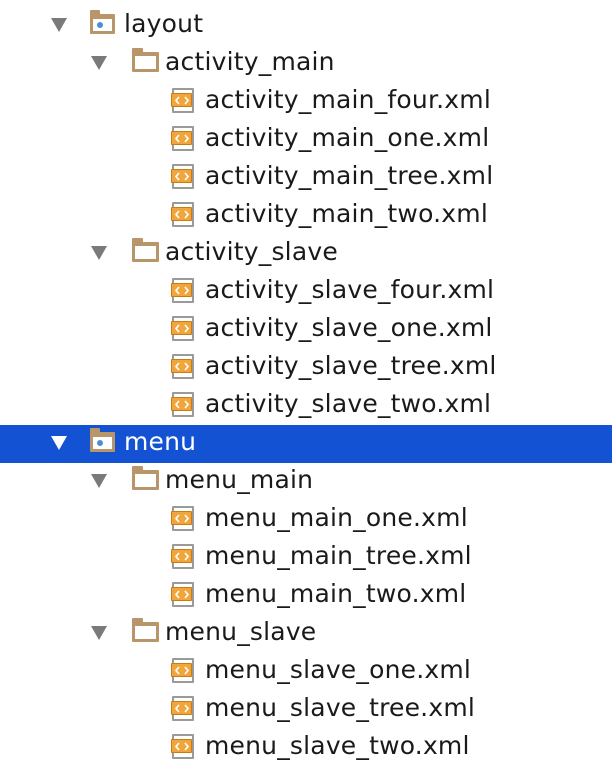 This screenshot has height=770, width=612. I want to click on tree-label: activity_slave_one.xml, so click(349, 327).